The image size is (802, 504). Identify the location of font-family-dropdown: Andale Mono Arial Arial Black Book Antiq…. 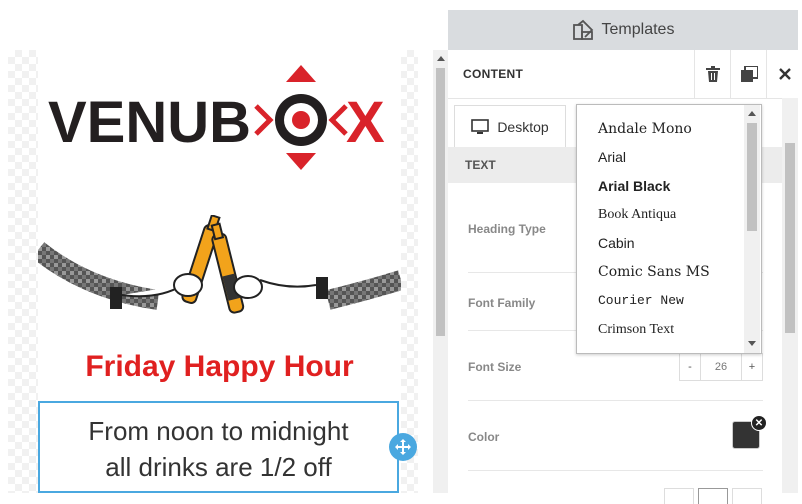
(669, 229).